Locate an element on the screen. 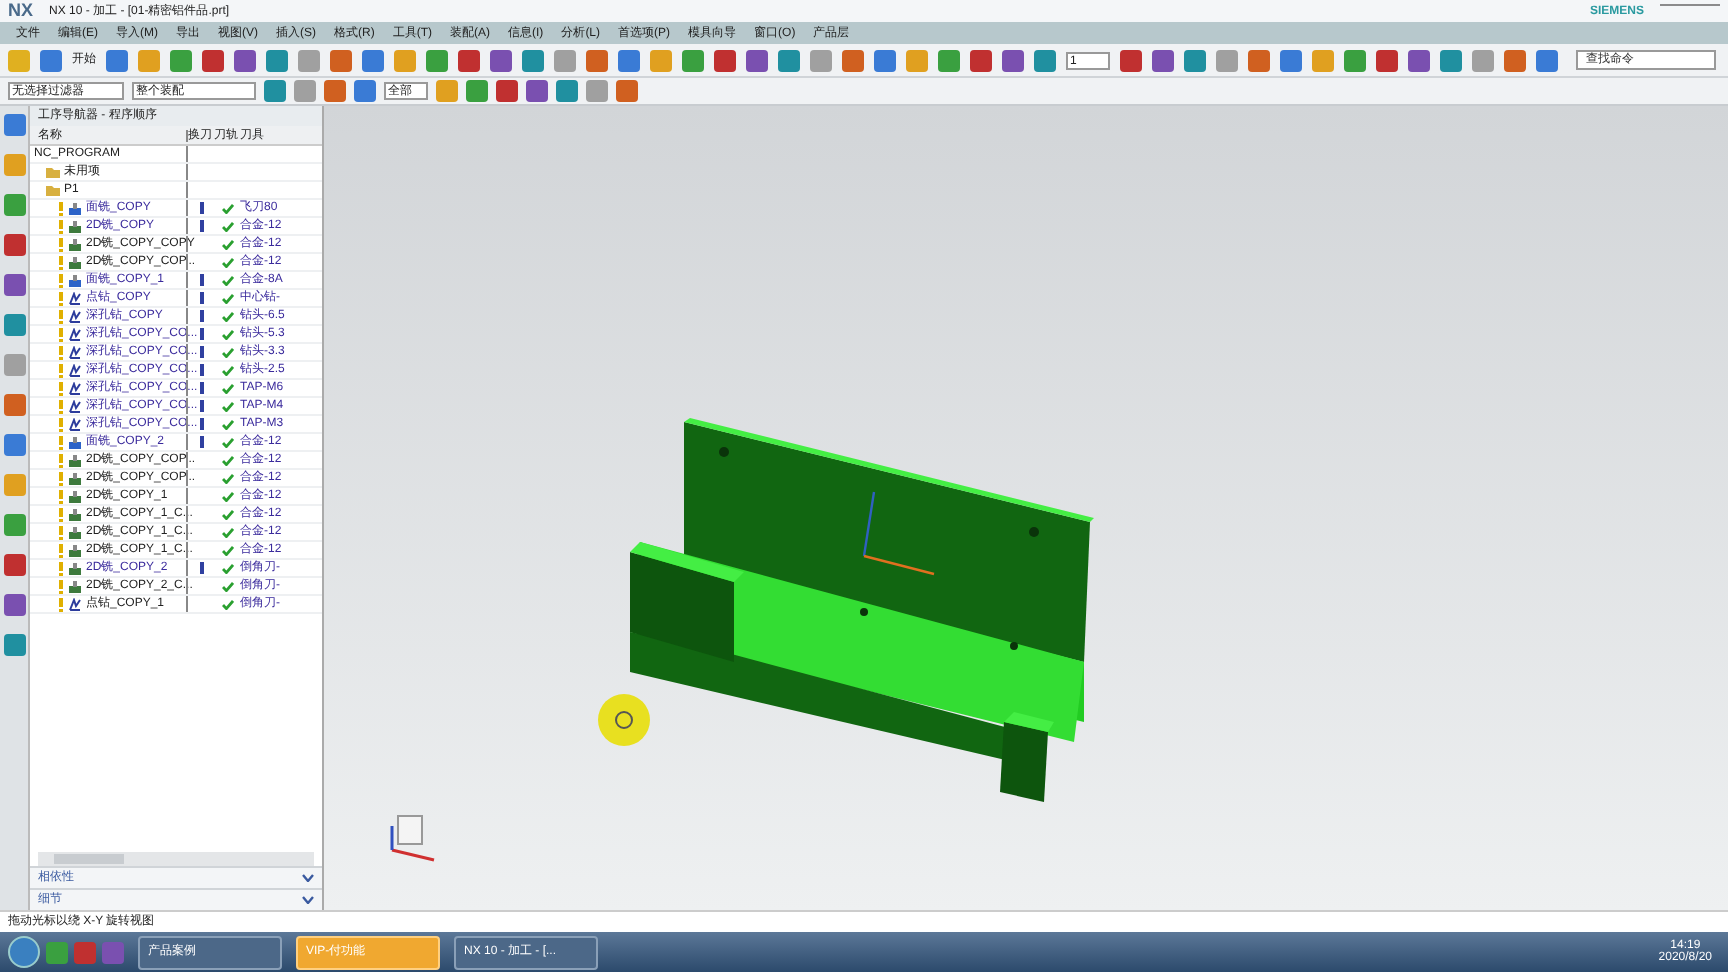 The height and width of the screenshot is (972, 1728). chevron-icon is located at coordinates (308, 878).